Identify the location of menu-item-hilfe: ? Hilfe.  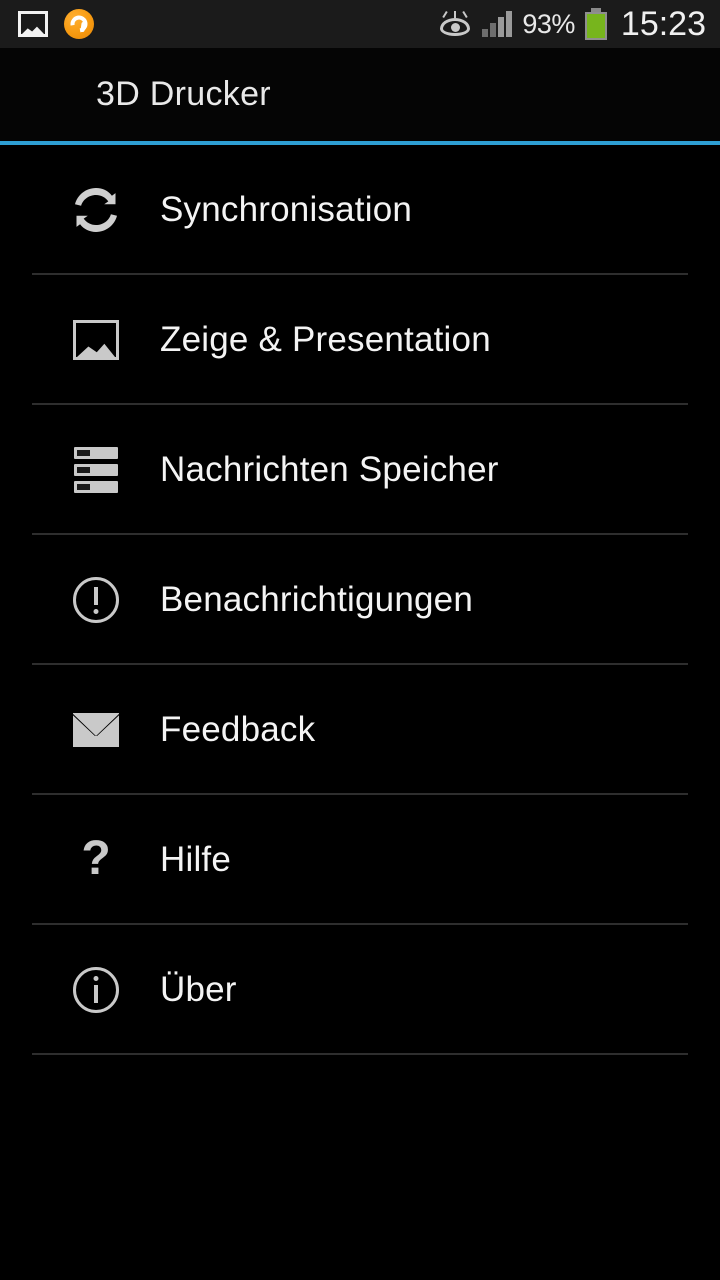
(360, 860).